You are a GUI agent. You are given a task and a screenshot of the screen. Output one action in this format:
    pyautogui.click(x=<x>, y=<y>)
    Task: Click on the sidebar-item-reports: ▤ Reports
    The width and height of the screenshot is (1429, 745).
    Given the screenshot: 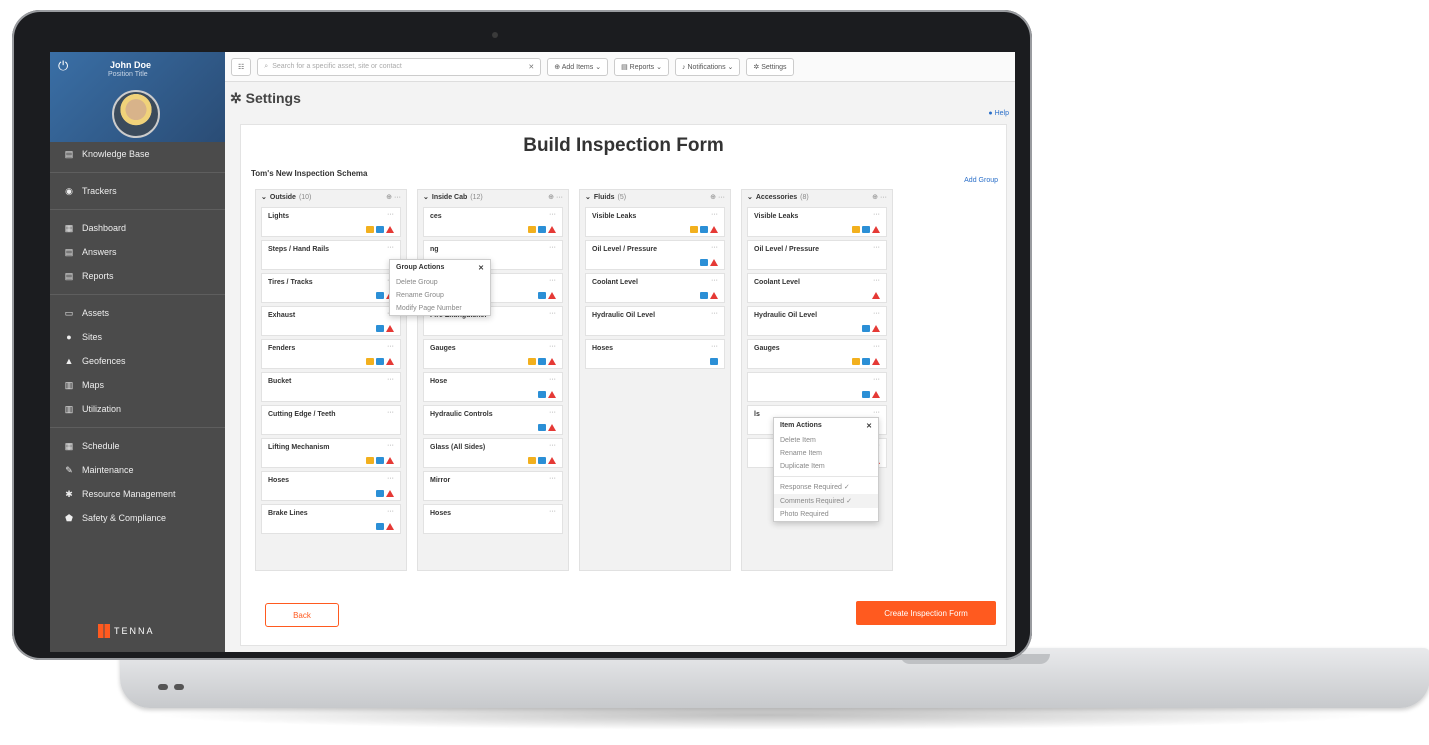 What is the action you would take?
    pyautogui.click(x=137, y=276)
    